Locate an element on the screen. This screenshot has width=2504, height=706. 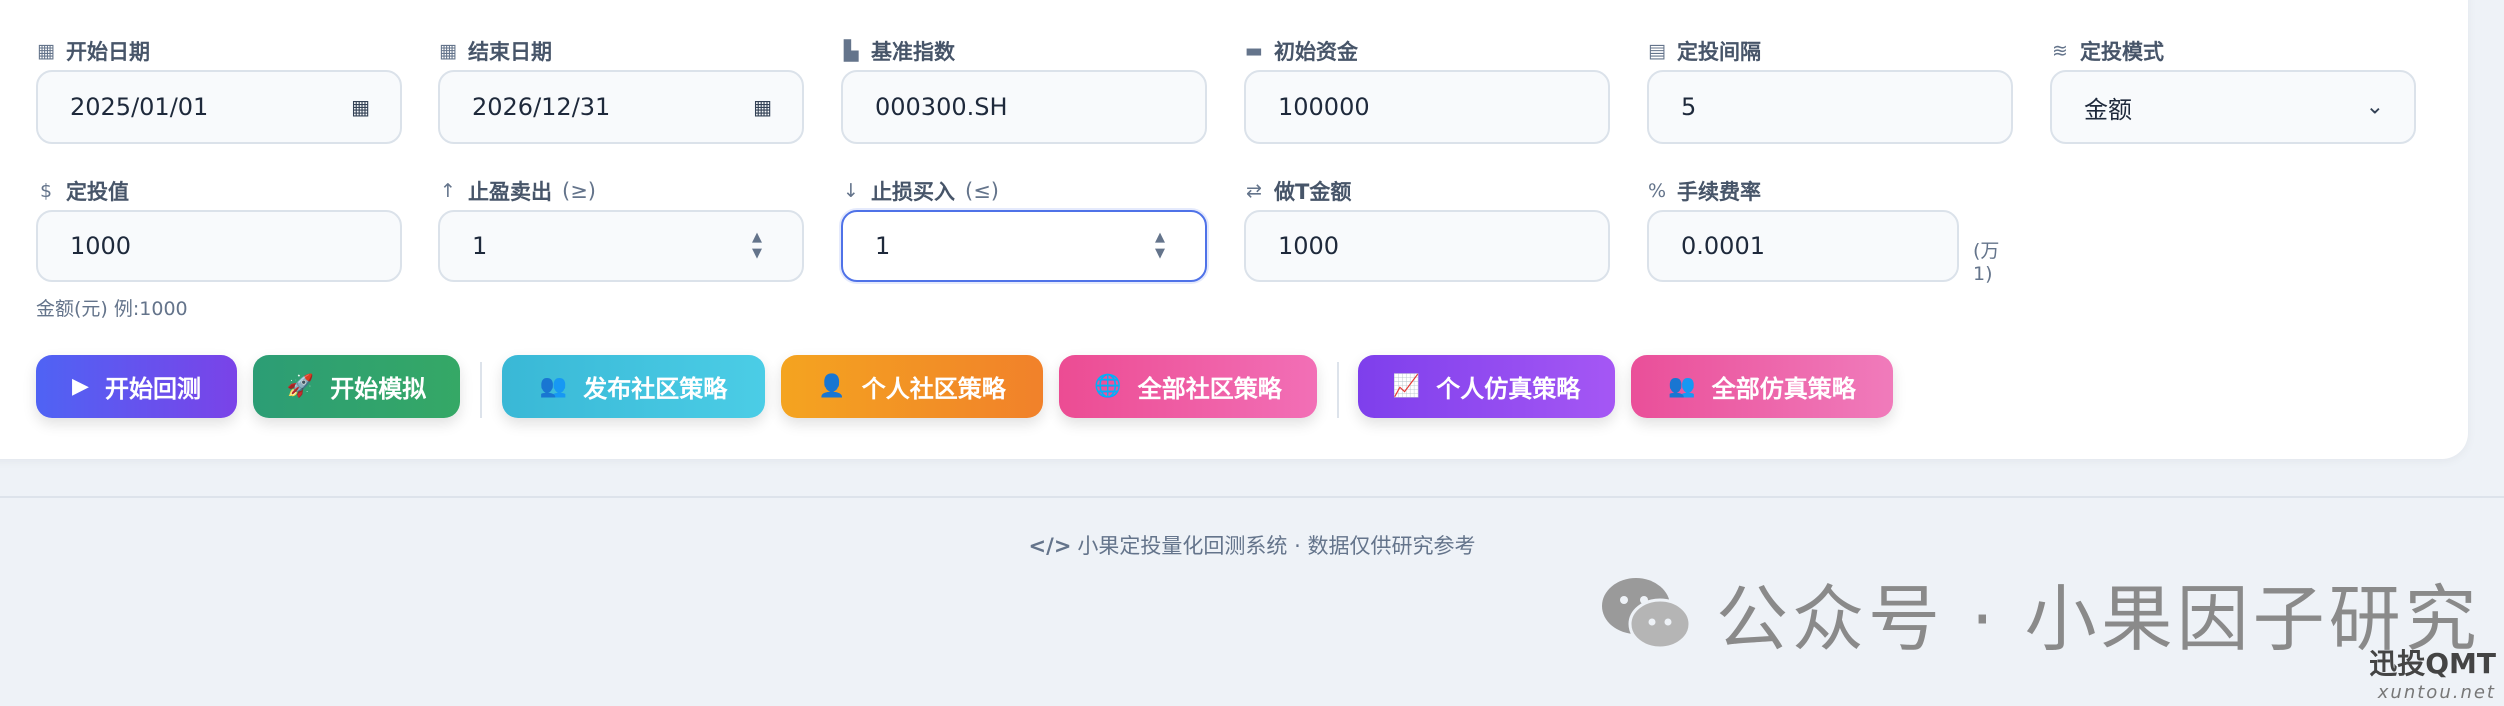
take-profit-input: 1 ▲ ▼ is located at coordinates (621, 246).